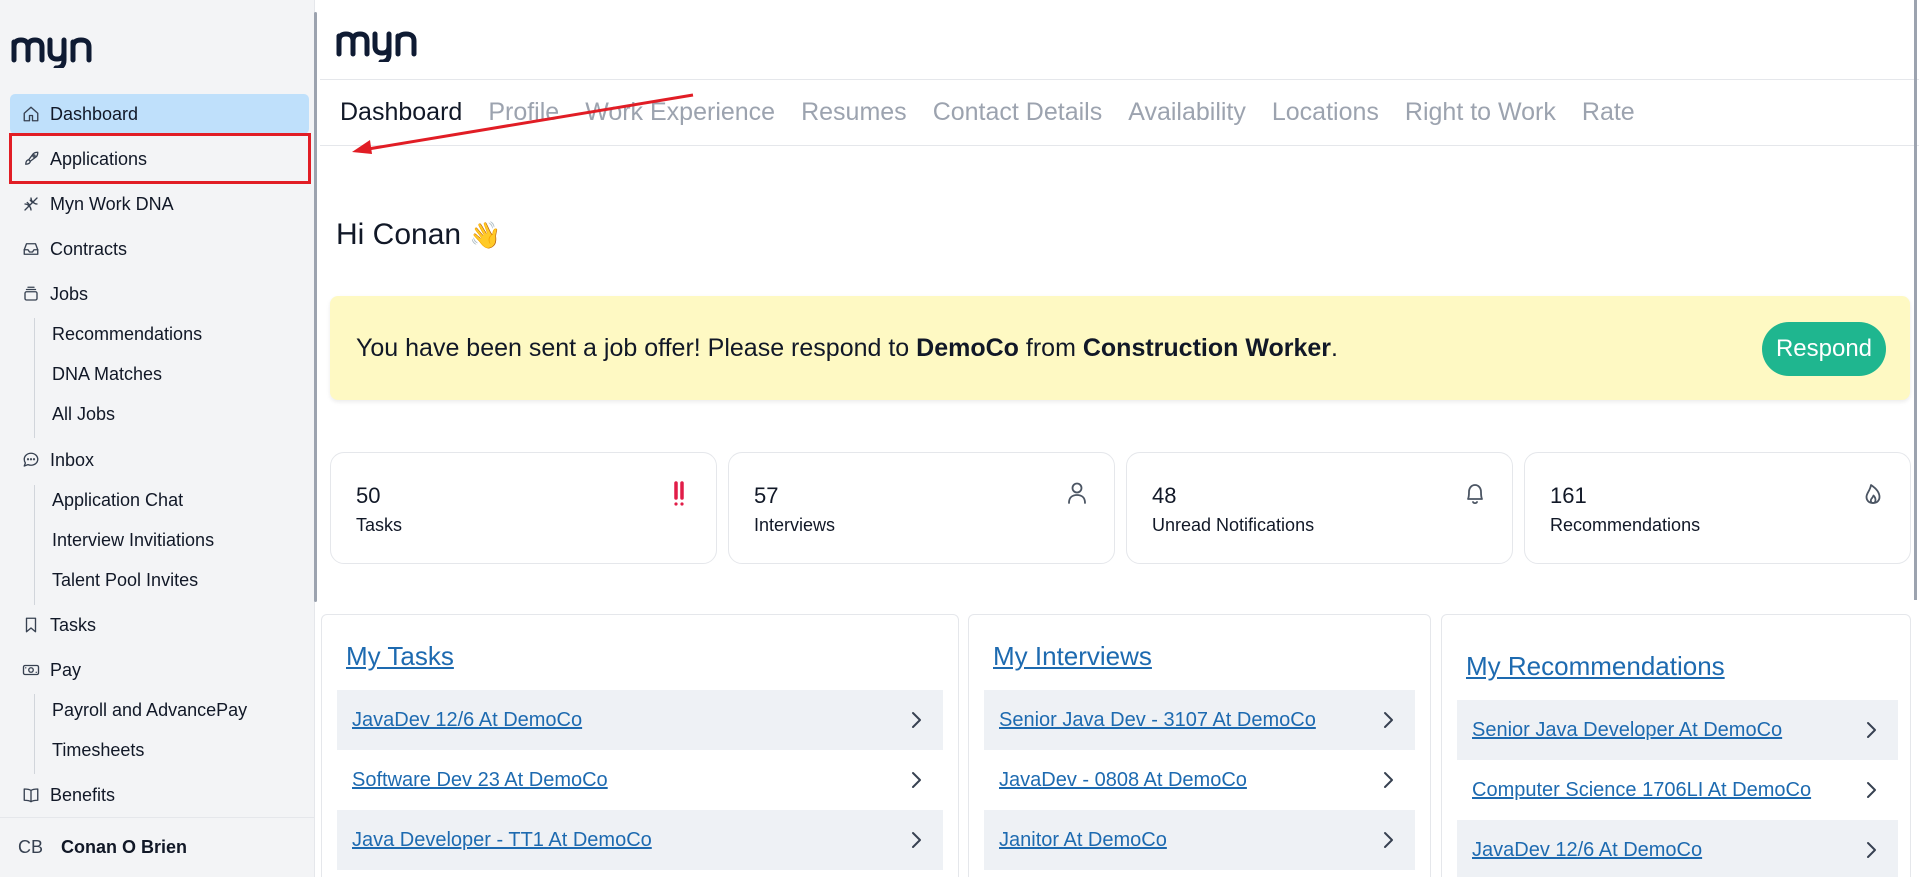  I want to click on greeting: Hi Conan 👋, so click(418, 235).